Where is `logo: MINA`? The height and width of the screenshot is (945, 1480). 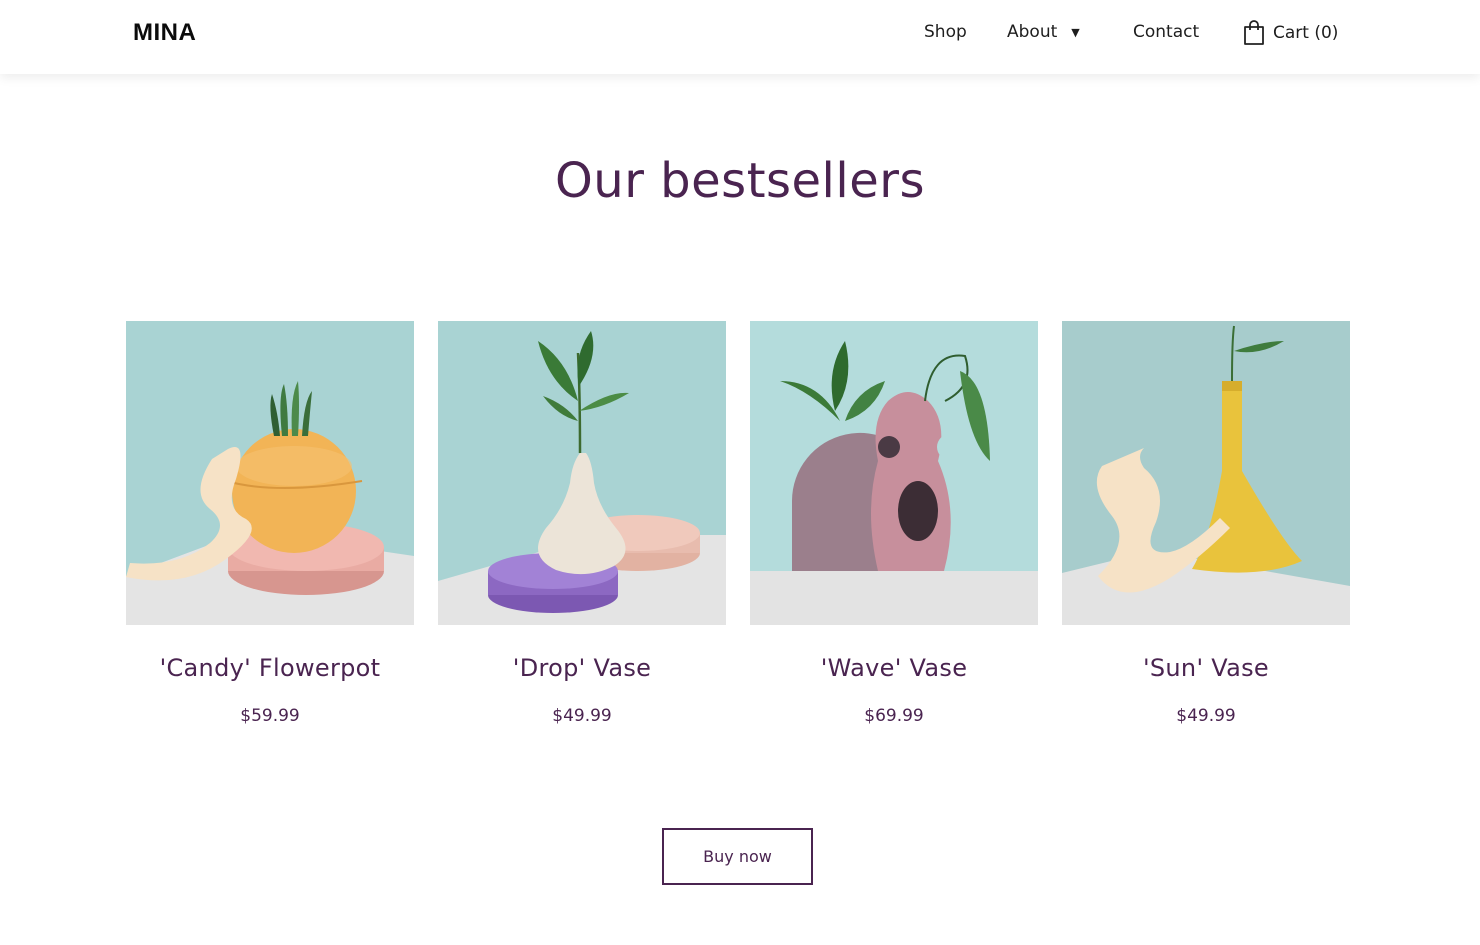 logo: MINA is located at coordinates (164, 33).